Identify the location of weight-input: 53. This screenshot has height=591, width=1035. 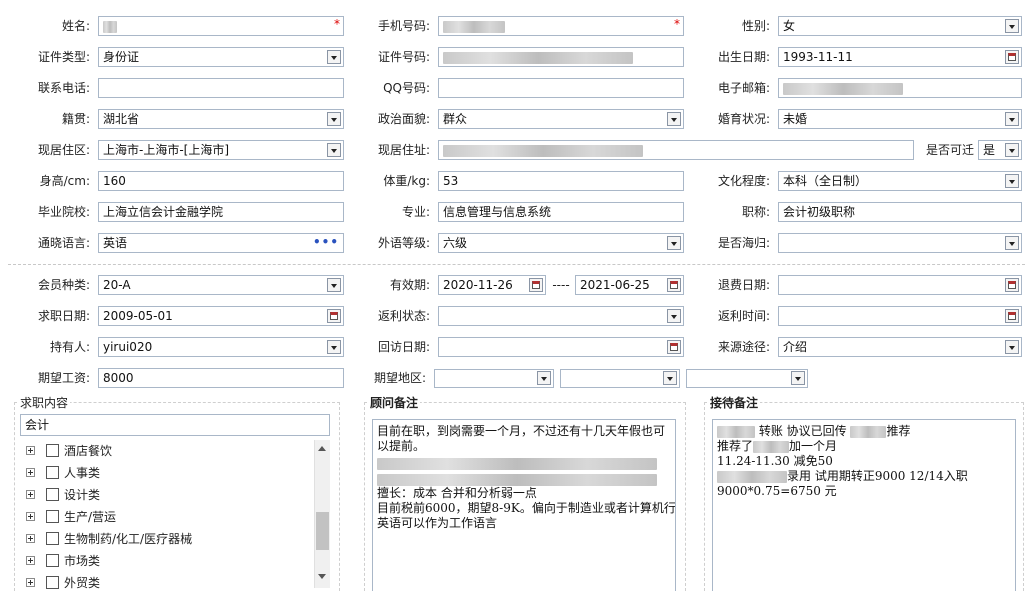
(561, 181).